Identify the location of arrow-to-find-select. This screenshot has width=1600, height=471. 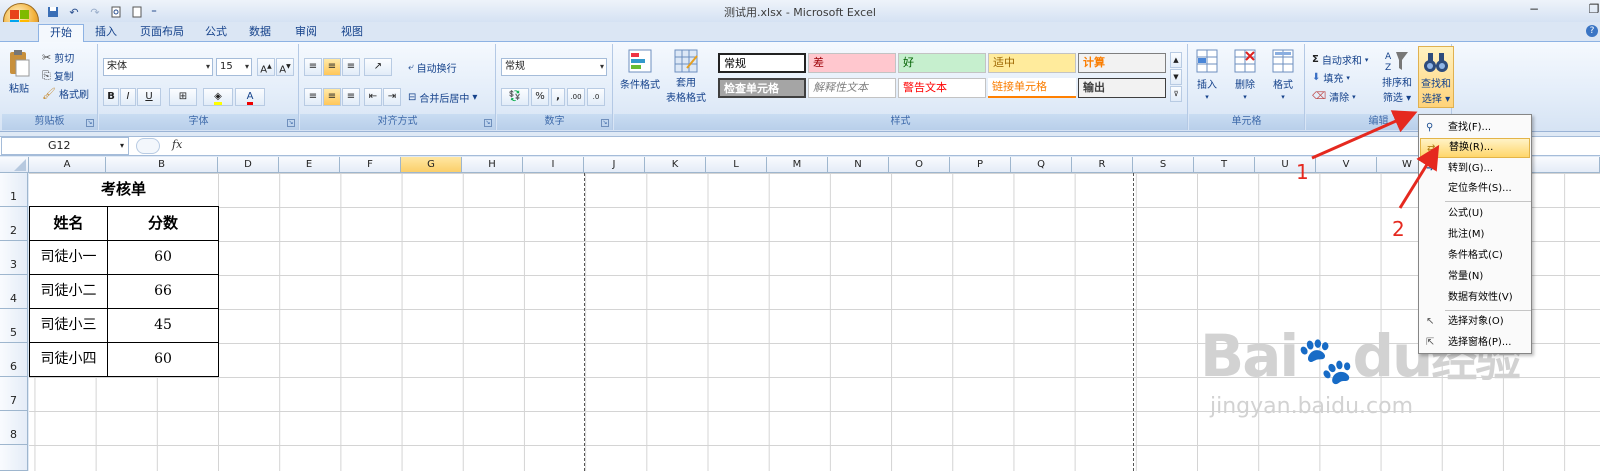
(1364, 135).